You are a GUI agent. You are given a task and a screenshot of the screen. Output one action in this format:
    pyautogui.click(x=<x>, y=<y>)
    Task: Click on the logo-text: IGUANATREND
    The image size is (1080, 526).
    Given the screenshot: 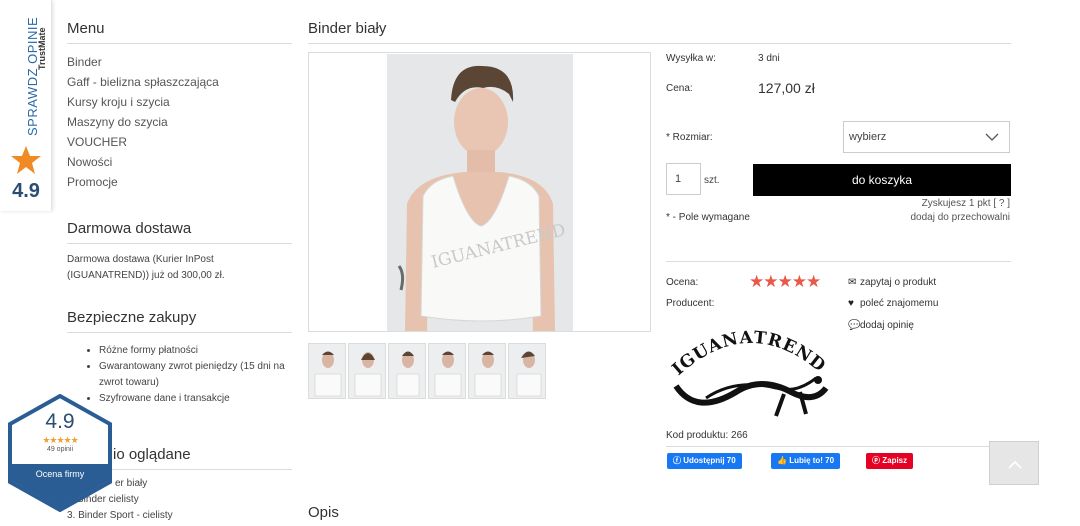 What is the action you would take?
    pyautogui.click(x=748, y=354)
    